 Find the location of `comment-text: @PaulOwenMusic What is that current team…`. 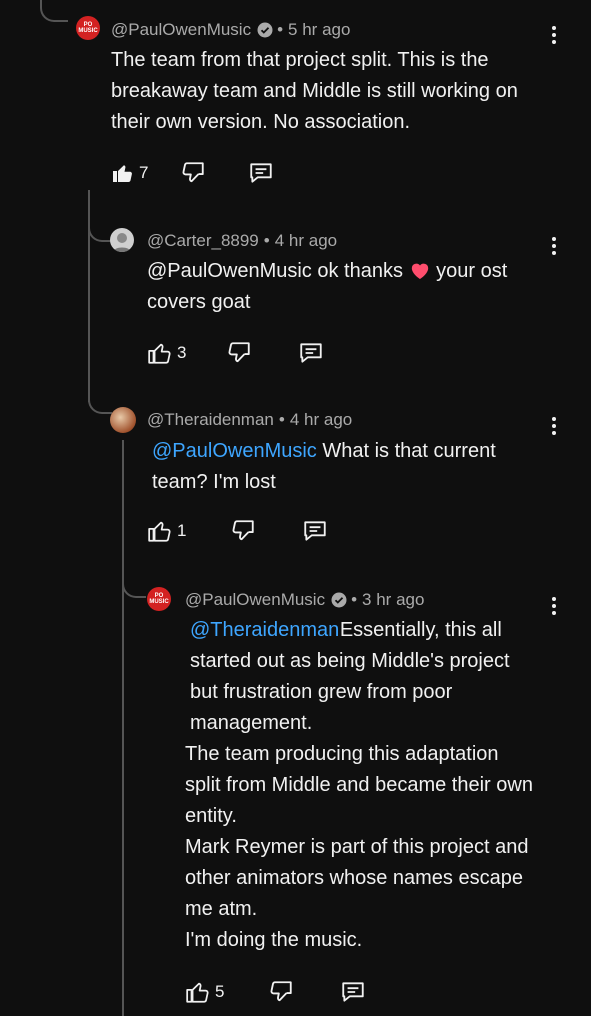

comment-text: @PaulOwenMusic What is that current team… is located at coordinates (347, 467).